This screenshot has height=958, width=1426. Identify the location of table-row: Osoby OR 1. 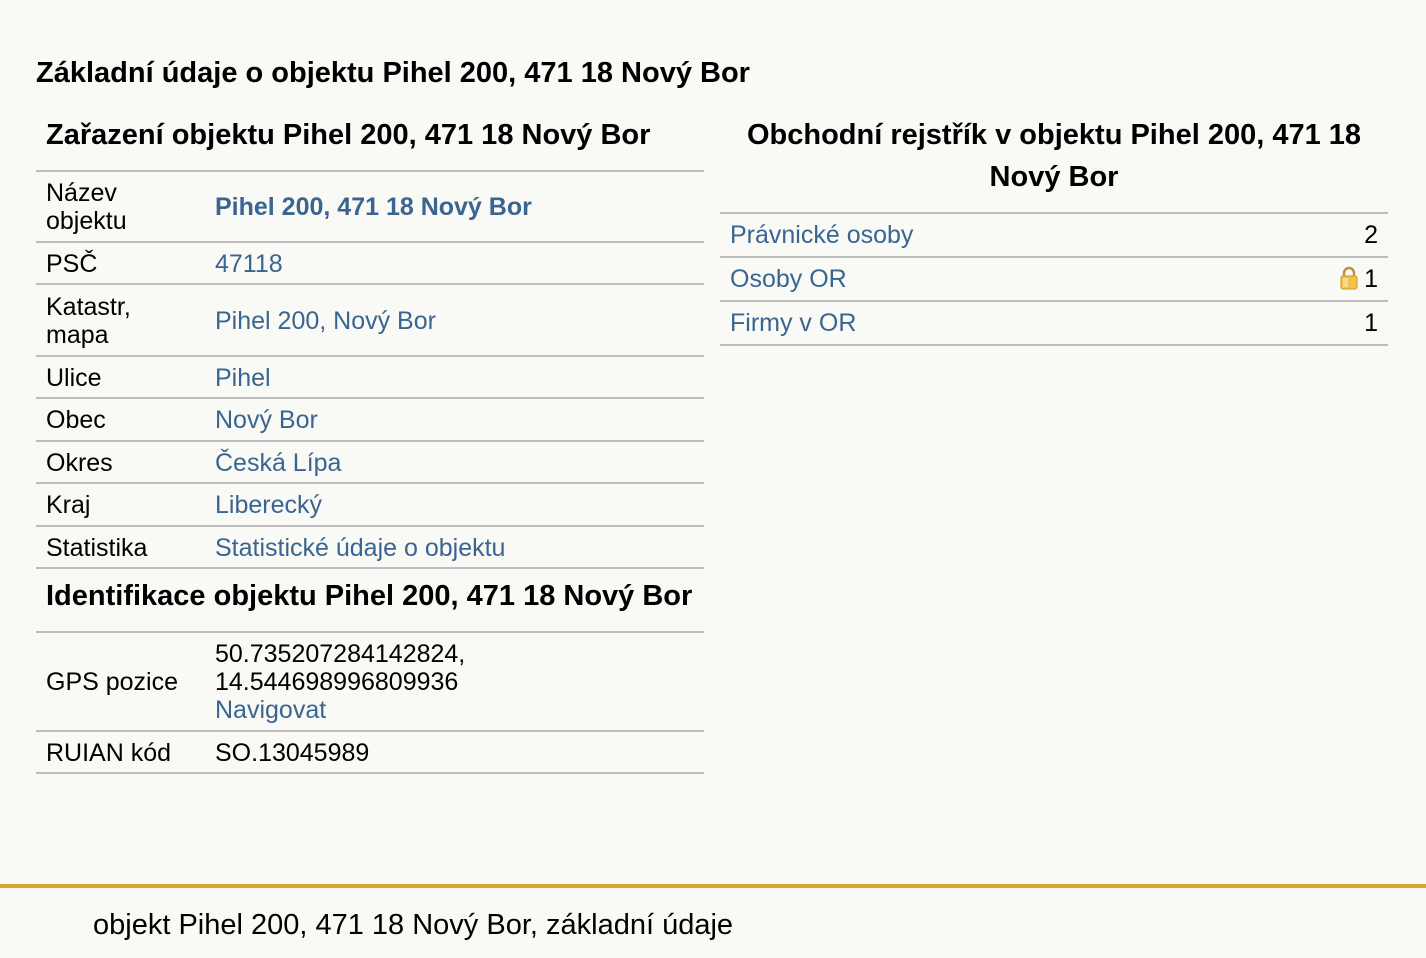
(1054, 279).